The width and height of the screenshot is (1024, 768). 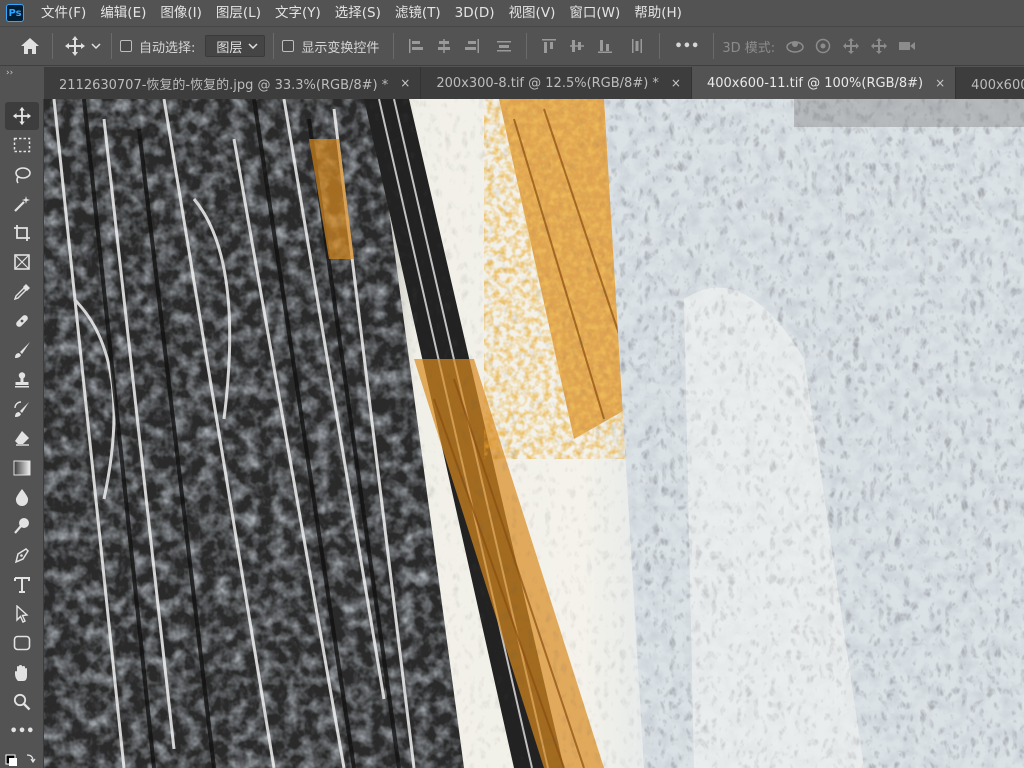 I want to click on auto-select-label: 自动选择:, so click(x=167, y=48).